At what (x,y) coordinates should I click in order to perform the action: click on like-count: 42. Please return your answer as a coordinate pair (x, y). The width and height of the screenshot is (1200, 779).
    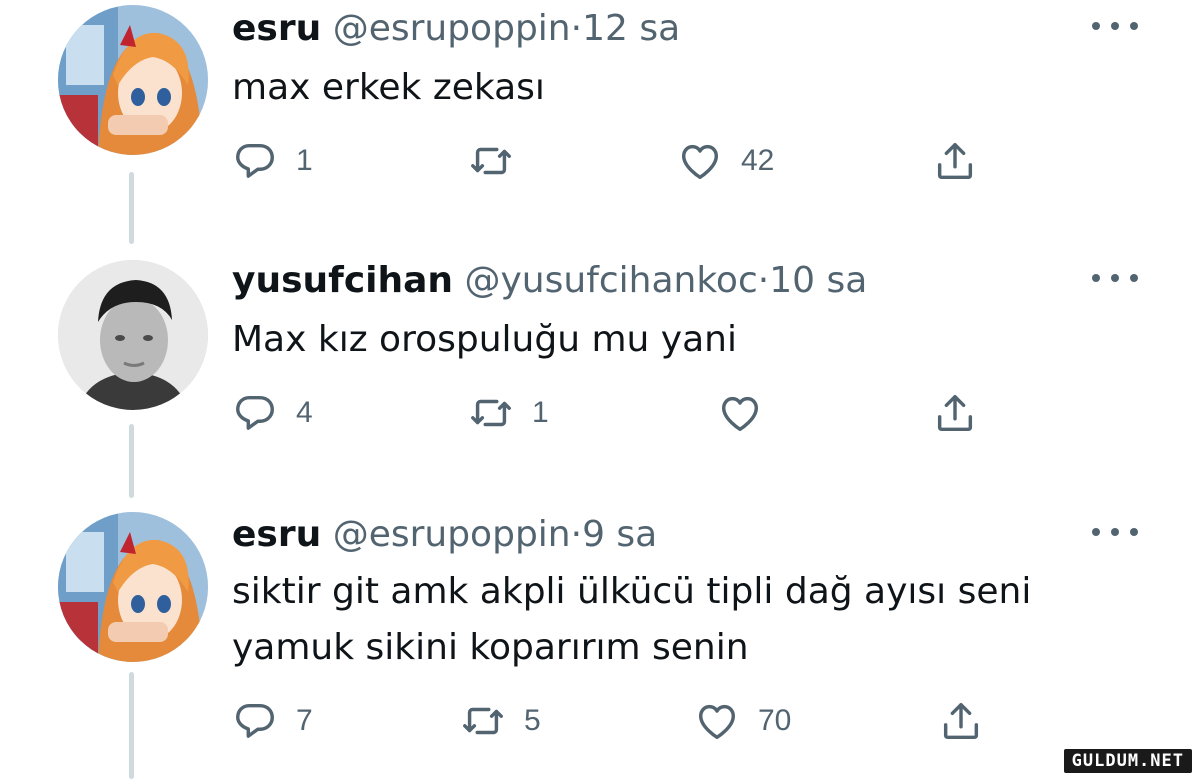
    Looking at the image, I should click on (758, 160).